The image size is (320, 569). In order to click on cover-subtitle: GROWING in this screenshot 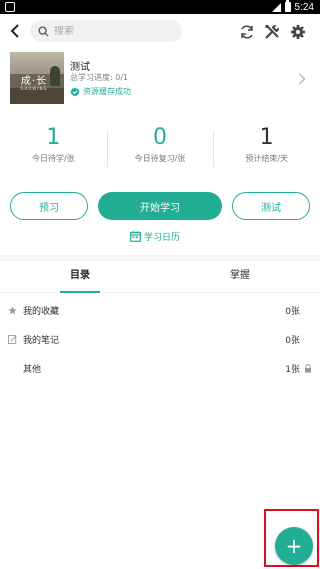, I will do `click(34, 88)`.